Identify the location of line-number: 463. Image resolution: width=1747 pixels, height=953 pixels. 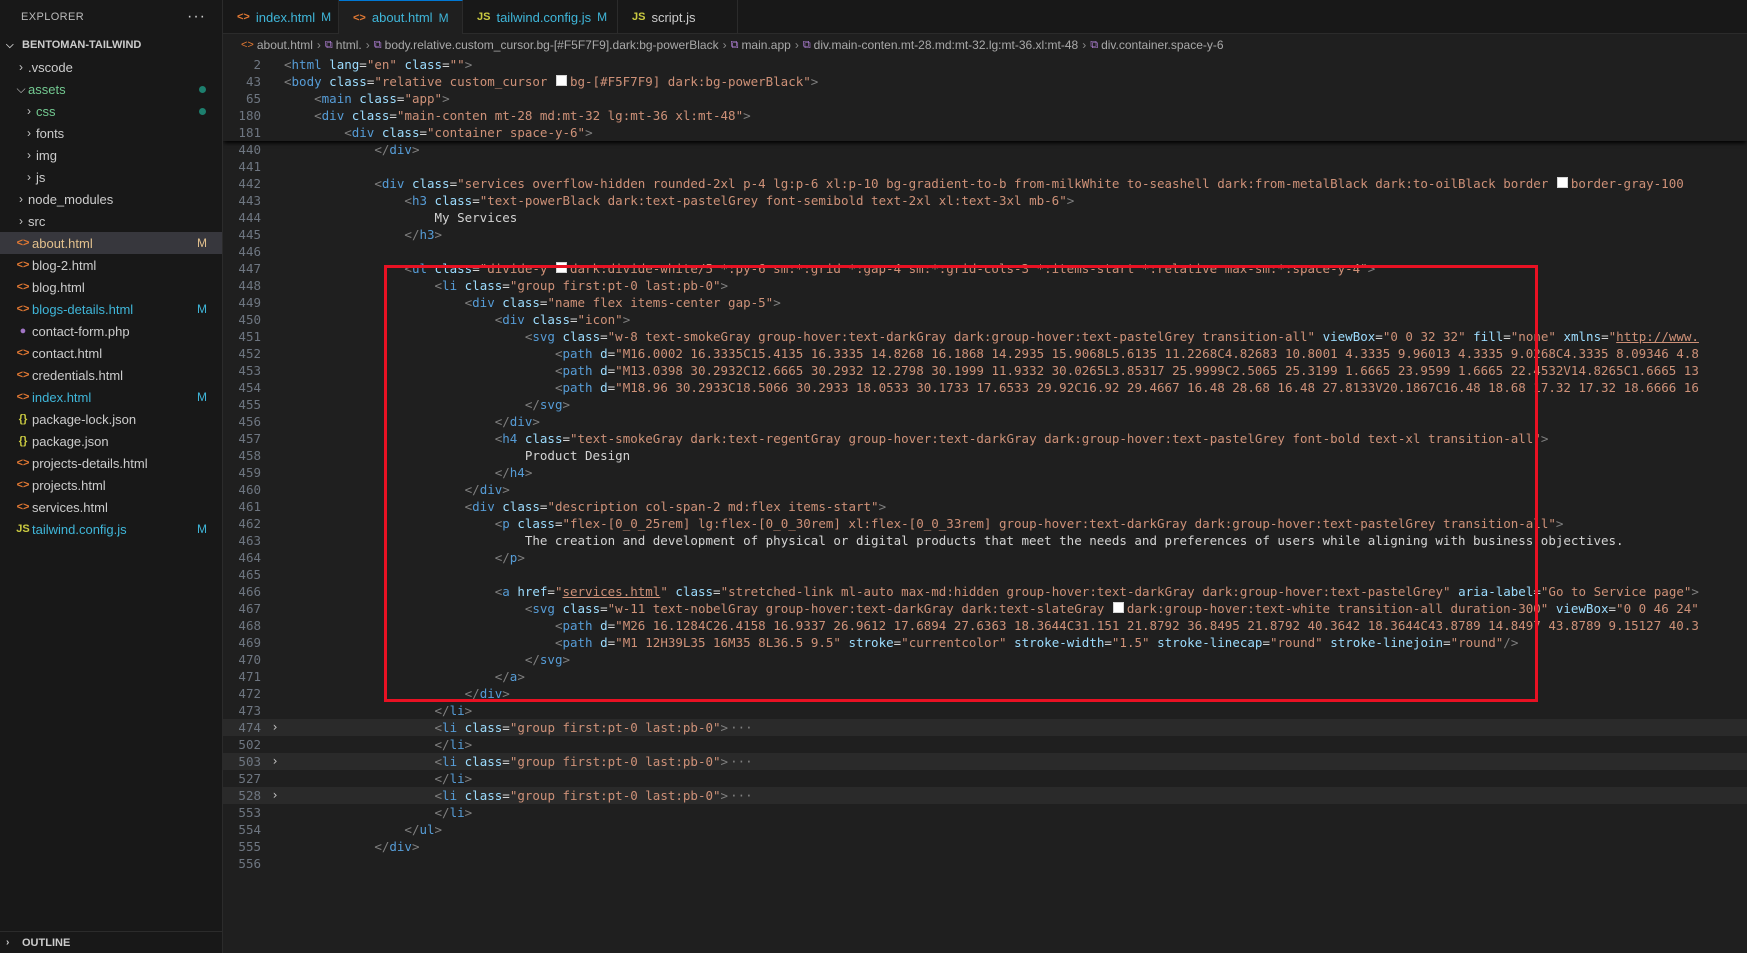
(249, 540).